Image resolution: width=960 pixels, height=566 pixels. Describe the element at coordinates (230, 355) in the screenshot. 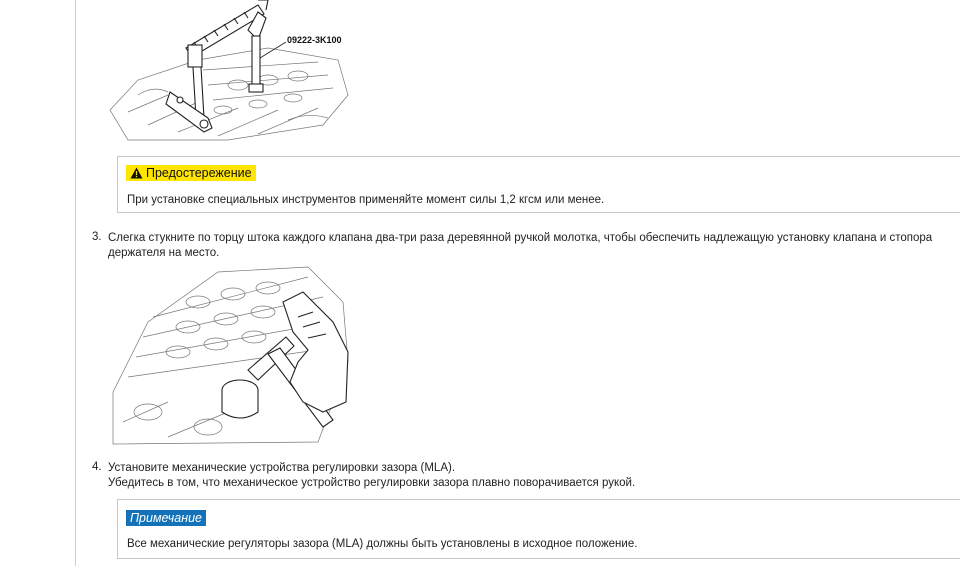

I see `hammer-tap-illustration` at that location.